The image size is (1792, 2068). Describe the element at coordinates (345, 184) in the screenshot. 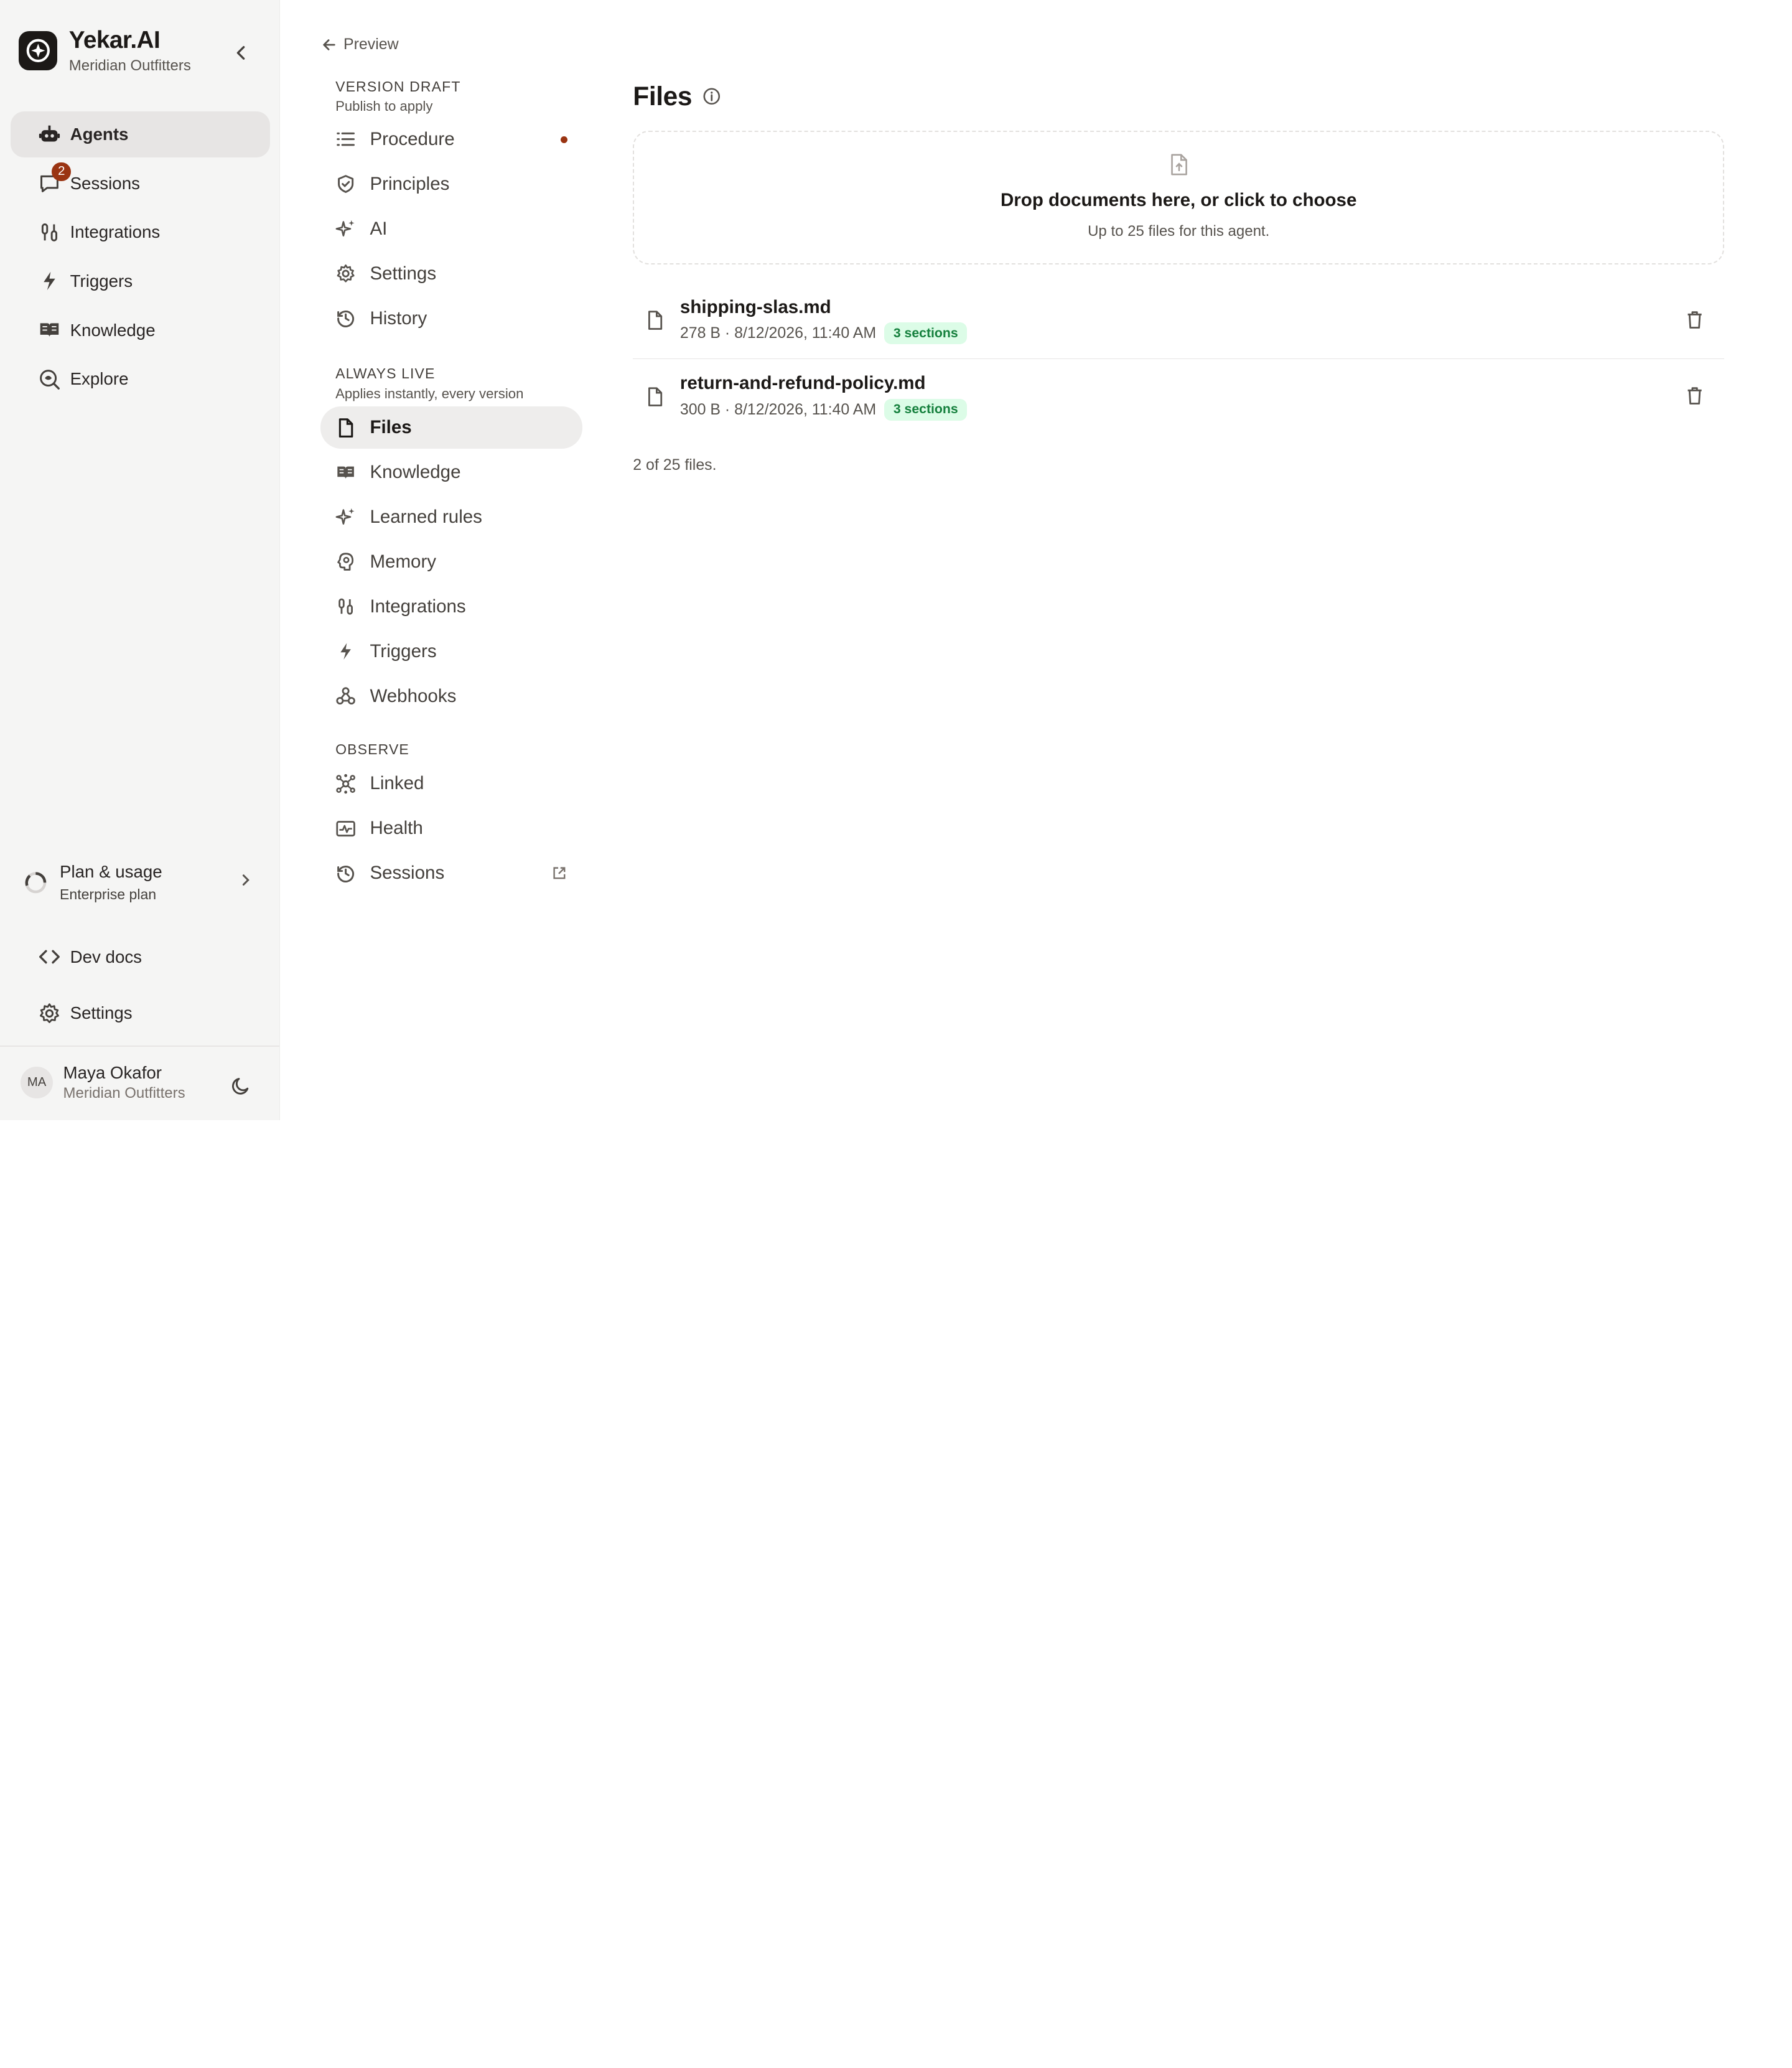

I see `shield-check-icon` at that location.